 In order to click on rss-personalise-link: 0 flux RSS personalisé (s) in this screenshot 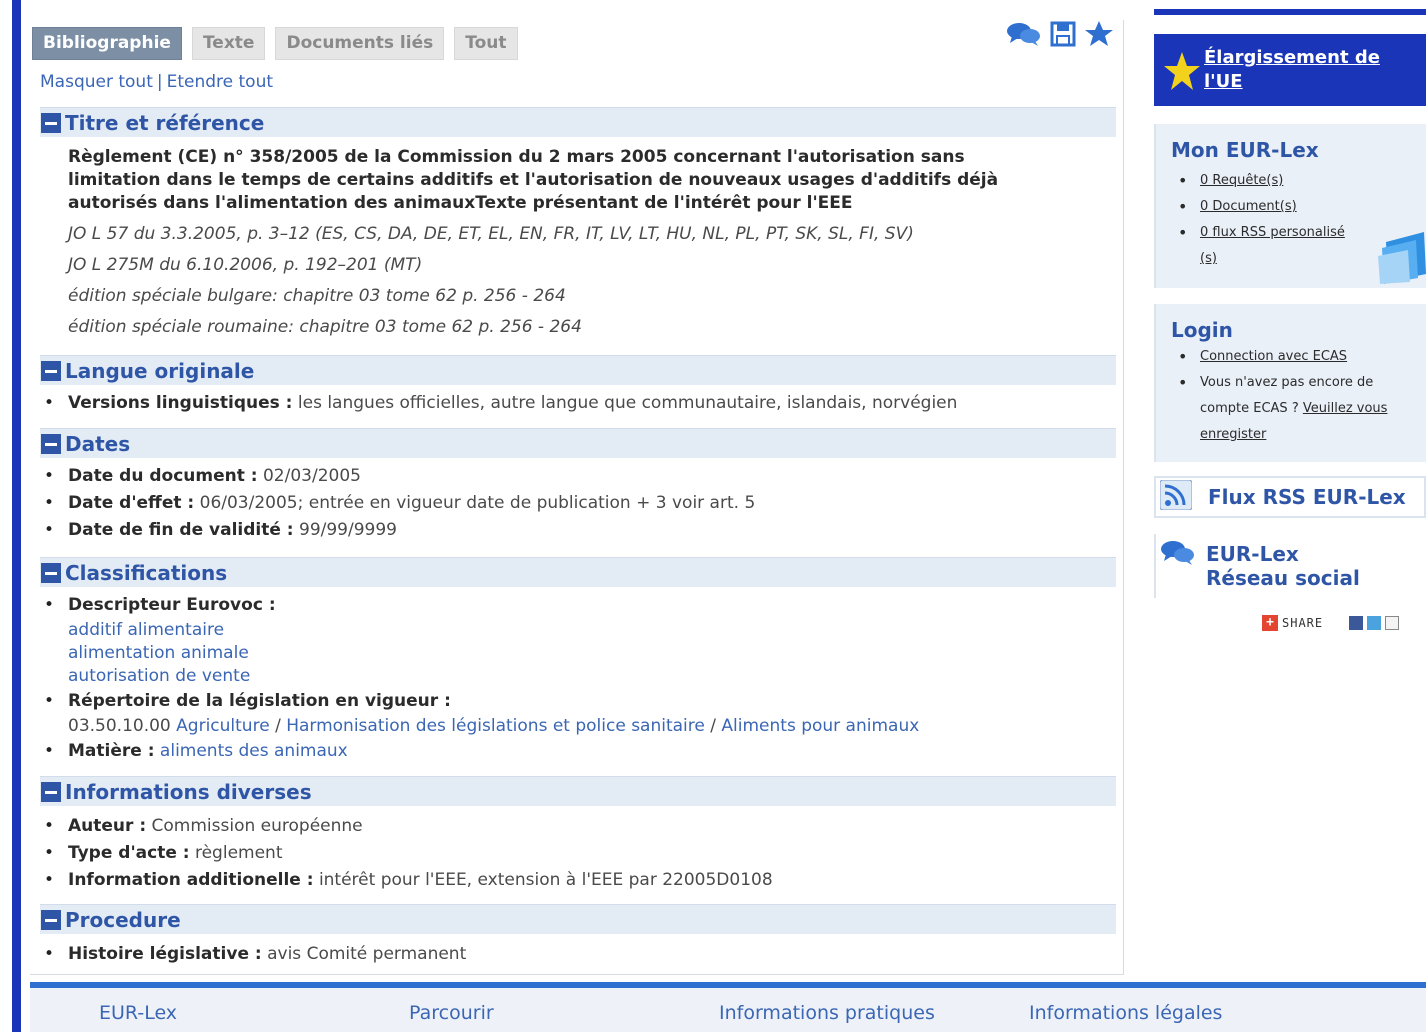, I will do `click(1272, 245)`.